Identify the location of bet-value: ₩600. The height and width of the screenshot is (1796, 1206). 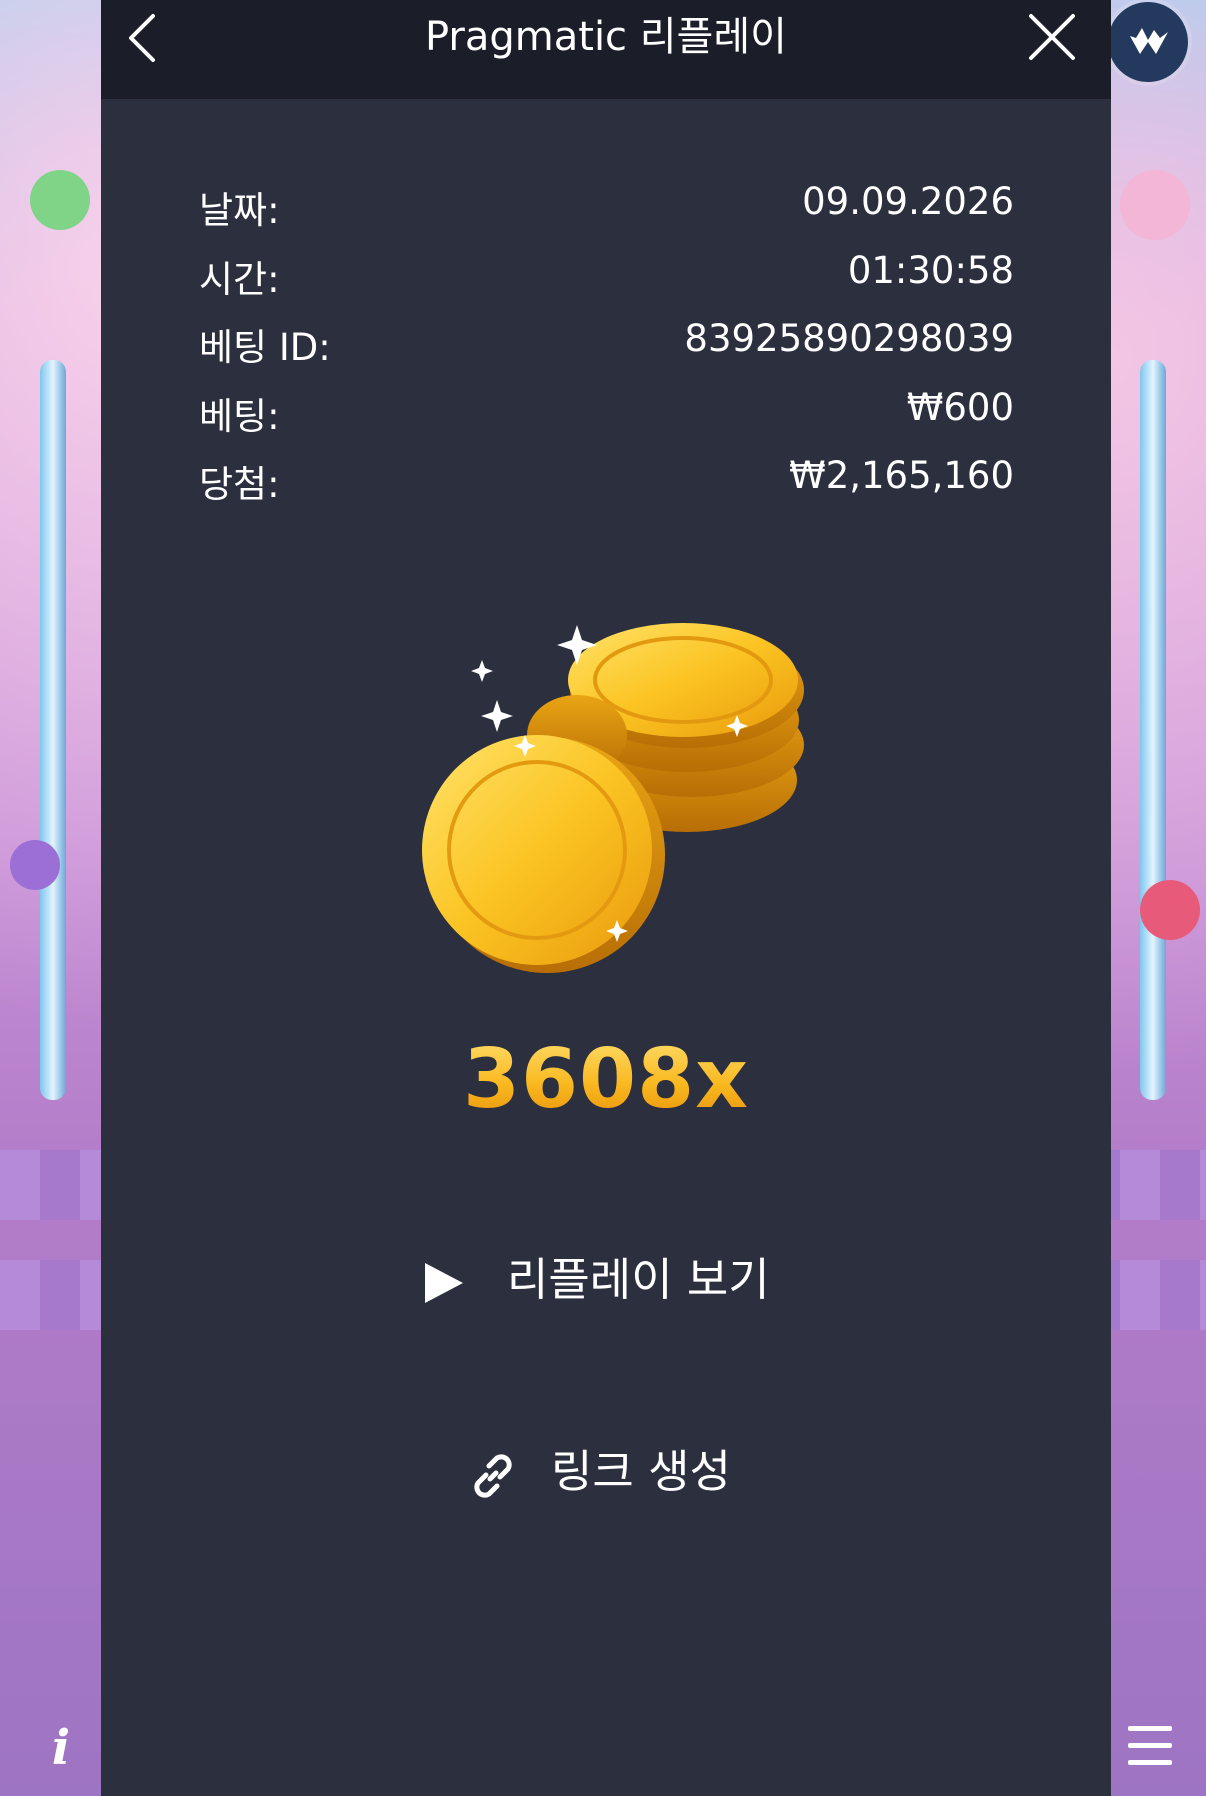
(960, 407).